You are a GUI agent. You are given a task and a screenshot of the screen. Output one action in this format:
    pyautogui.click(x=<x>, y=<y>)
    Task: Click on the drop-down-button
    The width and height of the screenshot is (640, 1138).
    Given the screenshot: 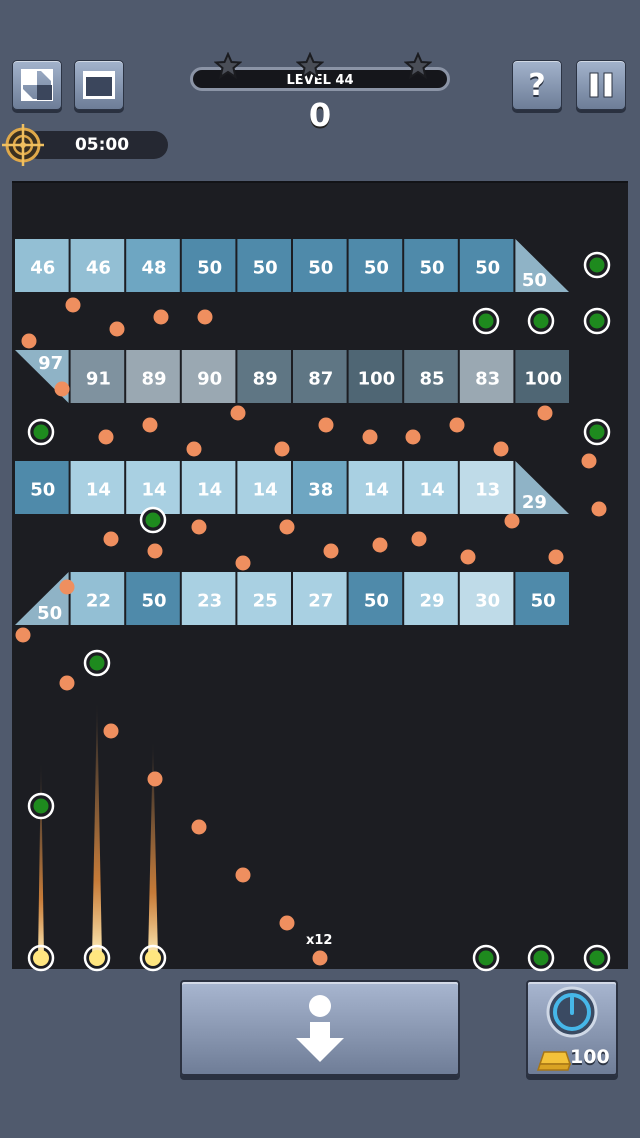 What is the action you would take?
    pyautogui.click(x=320, y=1028)
    